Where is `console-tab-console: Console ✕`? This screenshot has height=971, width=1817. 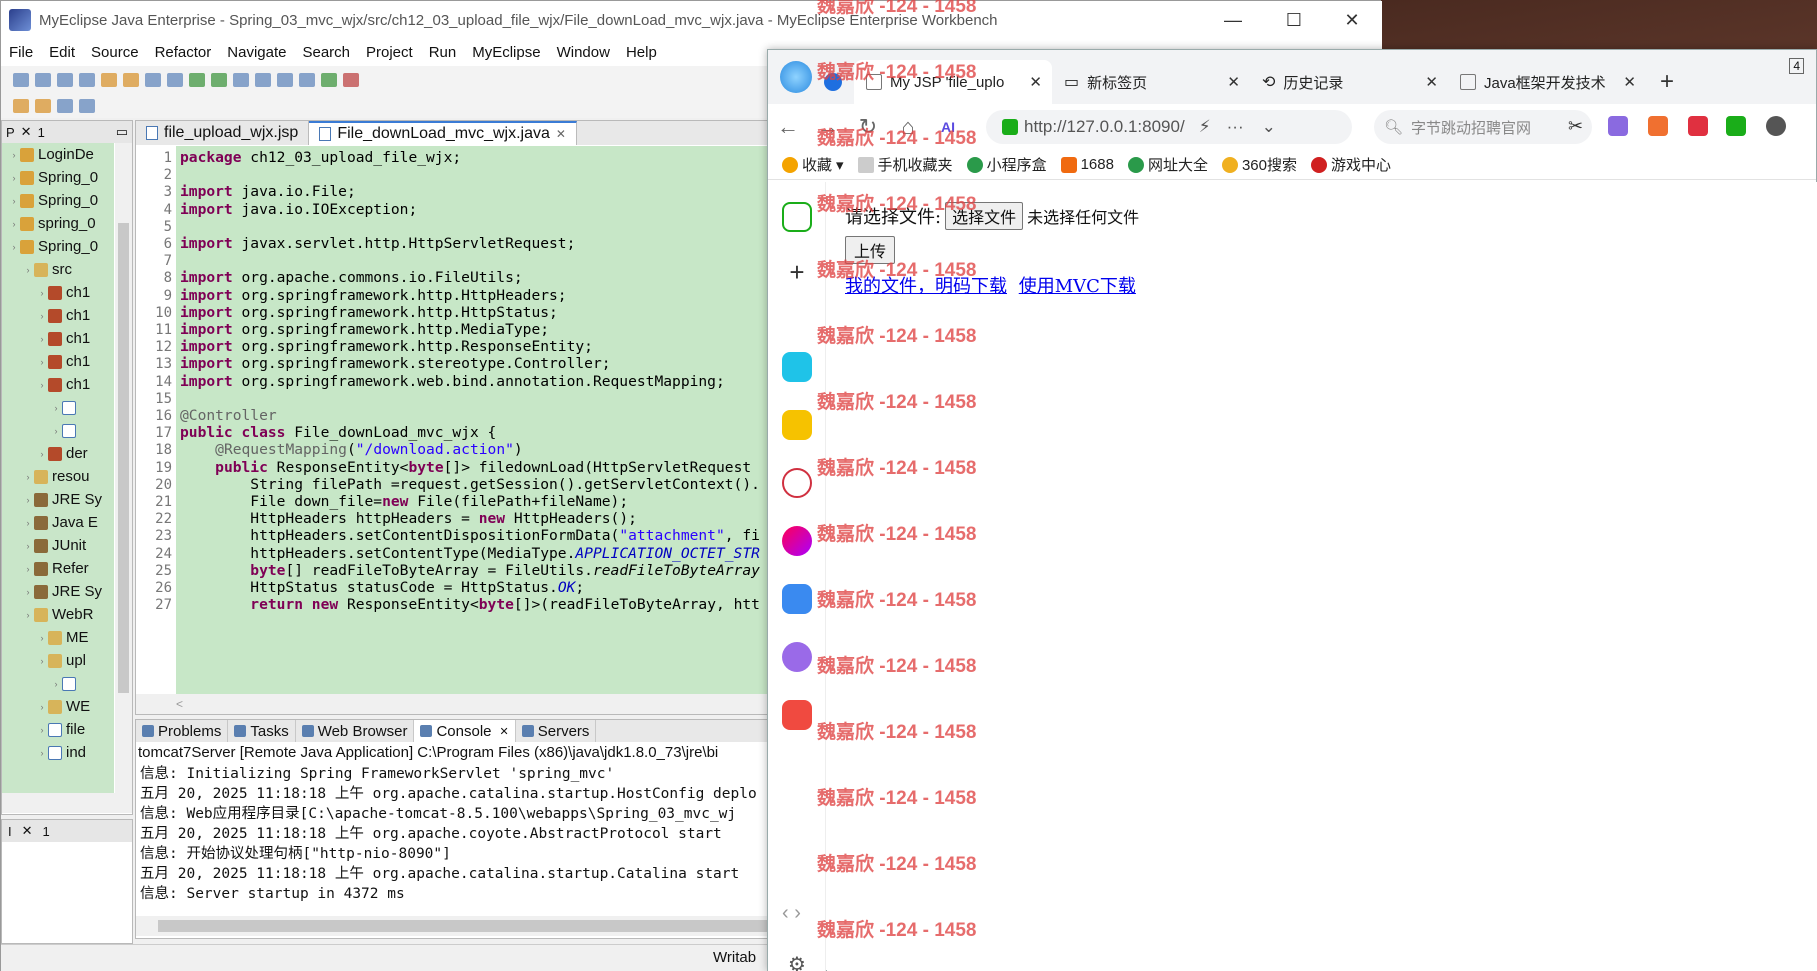 console-tab-console: Console ✕ is located at coordinates (465, 731).